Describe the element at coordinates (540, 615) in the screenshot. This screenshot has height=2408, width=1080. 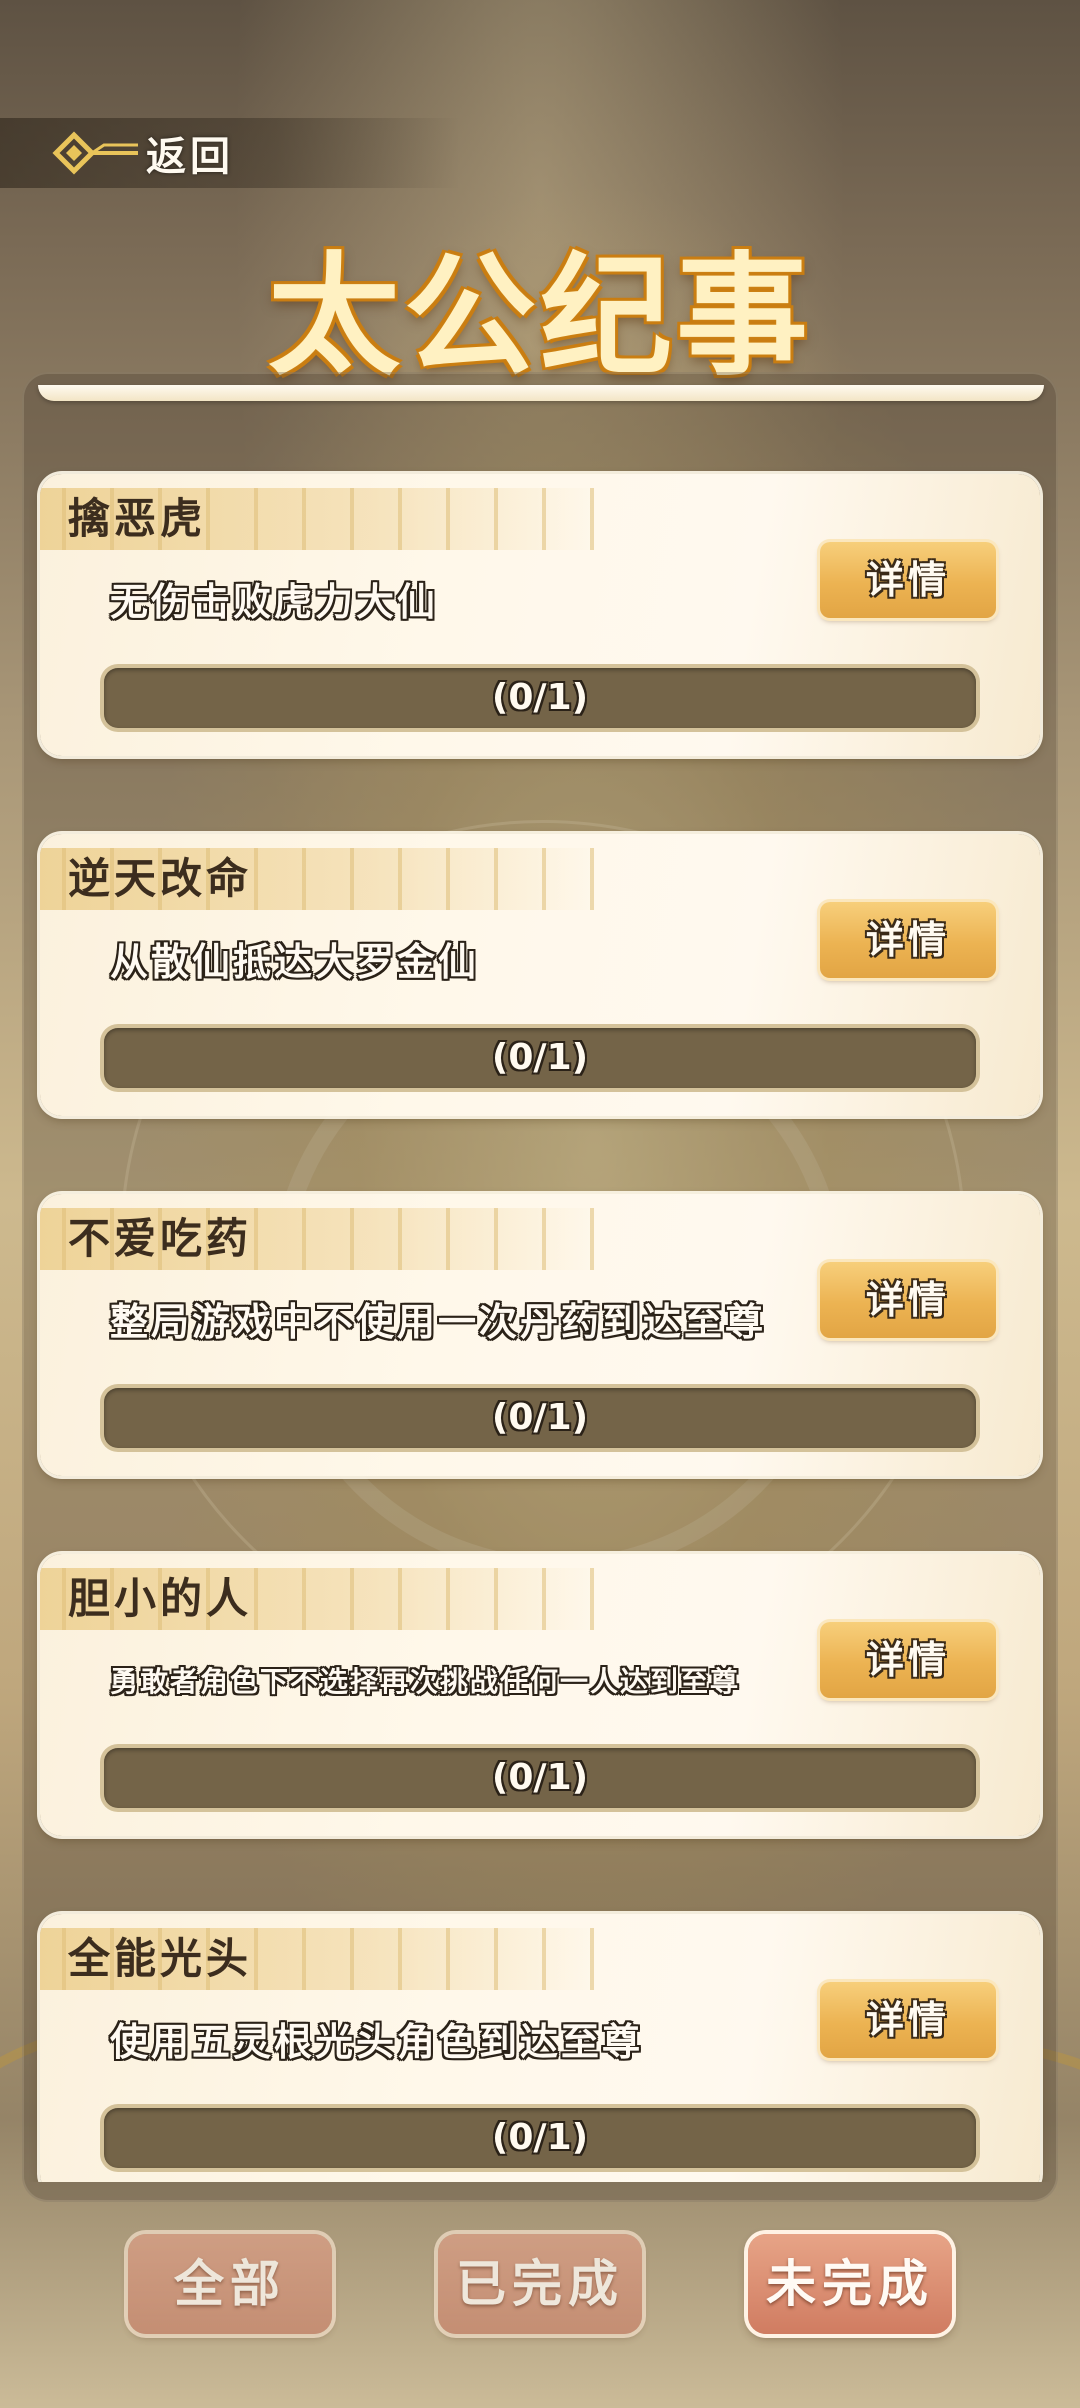
I see `achievement-card: 擒恶虎 无伤击败虎力大仙 详情 (0/1)` at that location.